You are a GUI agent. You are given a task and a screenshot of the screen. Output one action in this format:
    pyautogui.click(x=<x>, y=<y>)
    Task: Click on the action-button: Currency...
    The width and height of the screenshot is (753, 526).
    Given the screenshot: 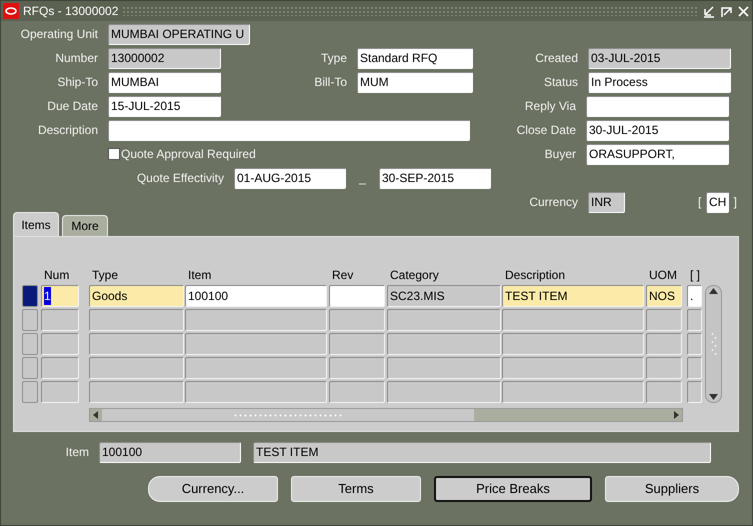 What is the action you would take?
    pyautogui.click(x=213, y=489)
    